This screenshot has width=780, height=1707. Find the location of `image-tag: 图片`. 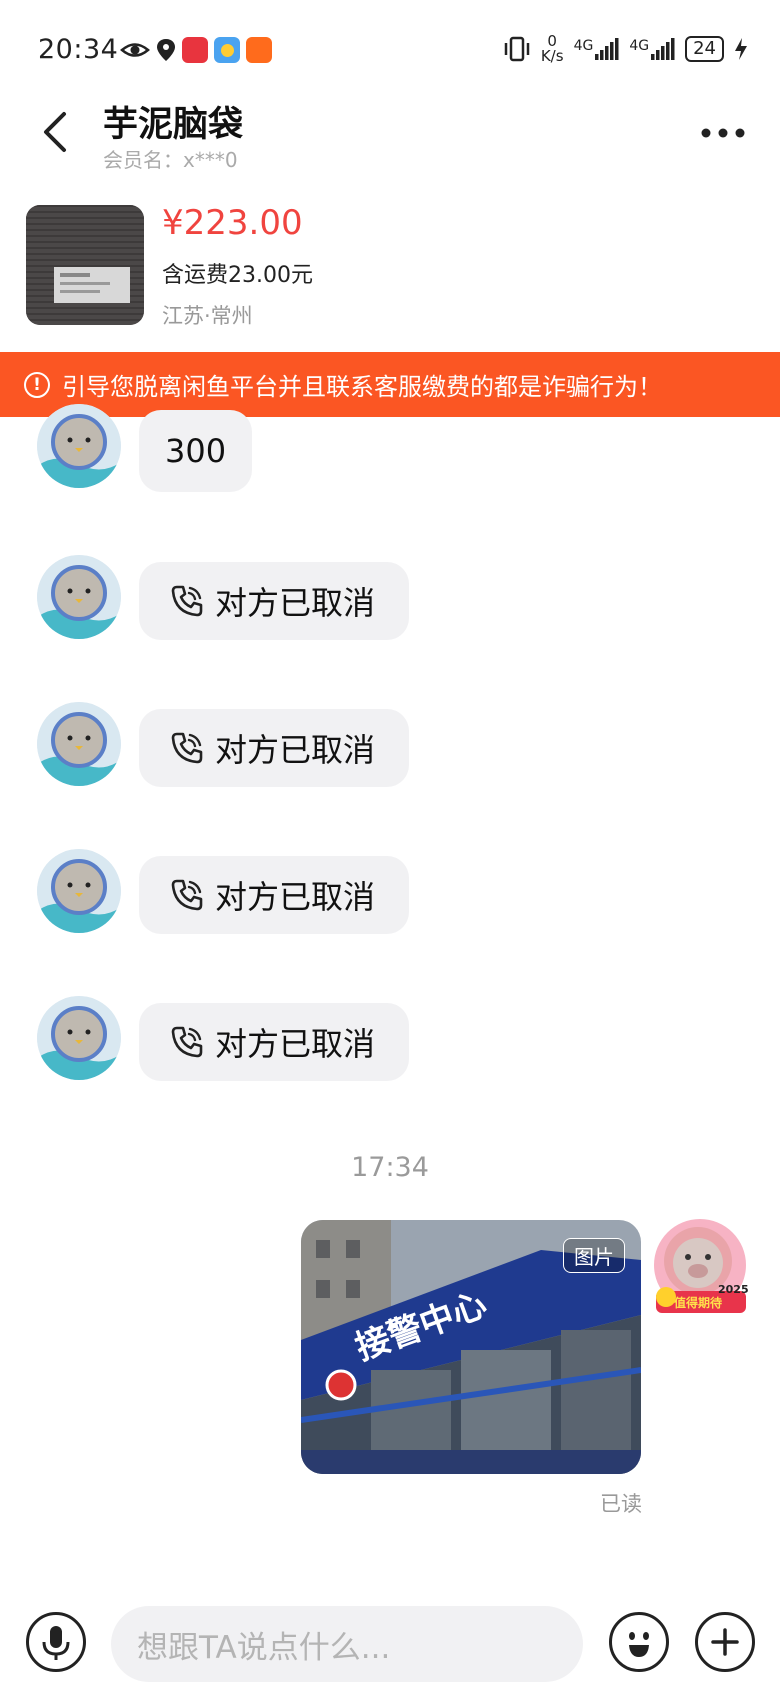

image-tag: 图片 is located at coordinates (594, 1255).